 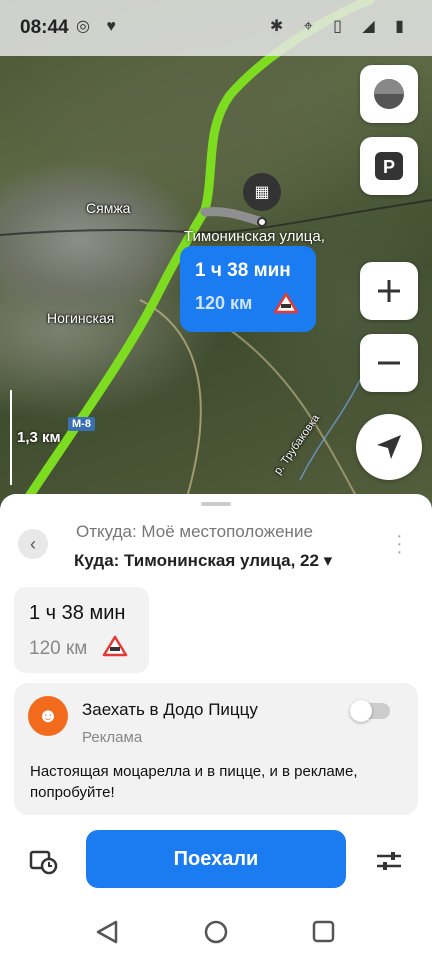 I want to click on navigation-arrow-icon, so click(x=389, y=447).